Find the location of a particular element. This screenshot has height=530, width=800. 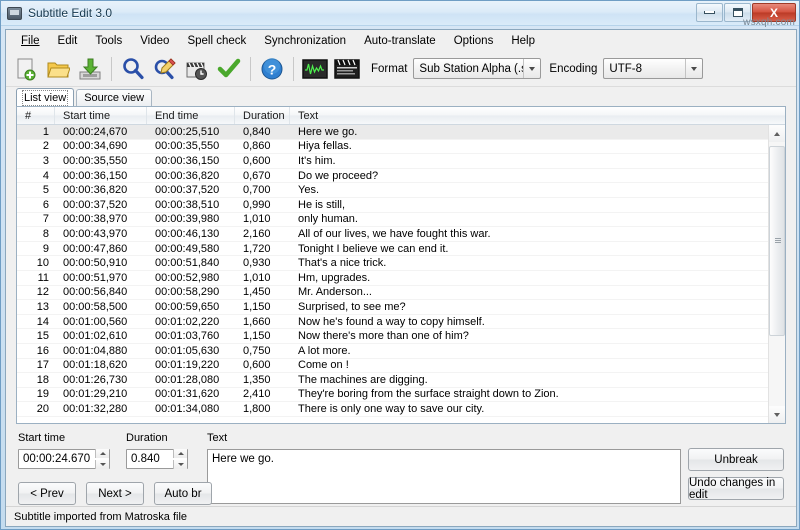

format-value: Sub Station Alpha (.ssa) is located at coordinates (471, 68).